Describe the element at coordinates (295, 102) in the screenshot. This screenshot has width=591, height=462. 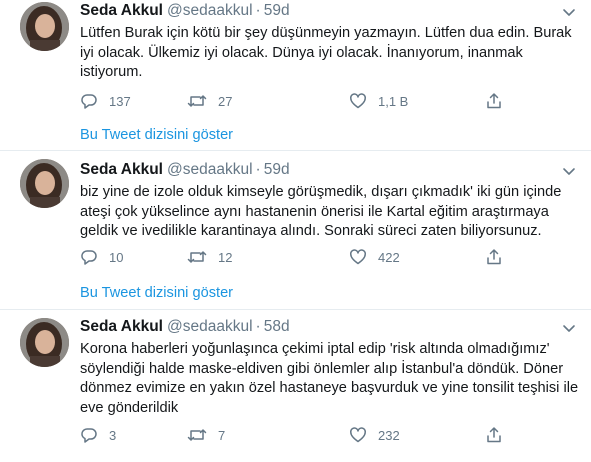
I see `tweet-actions: 137 27 1,1 B` at that location.